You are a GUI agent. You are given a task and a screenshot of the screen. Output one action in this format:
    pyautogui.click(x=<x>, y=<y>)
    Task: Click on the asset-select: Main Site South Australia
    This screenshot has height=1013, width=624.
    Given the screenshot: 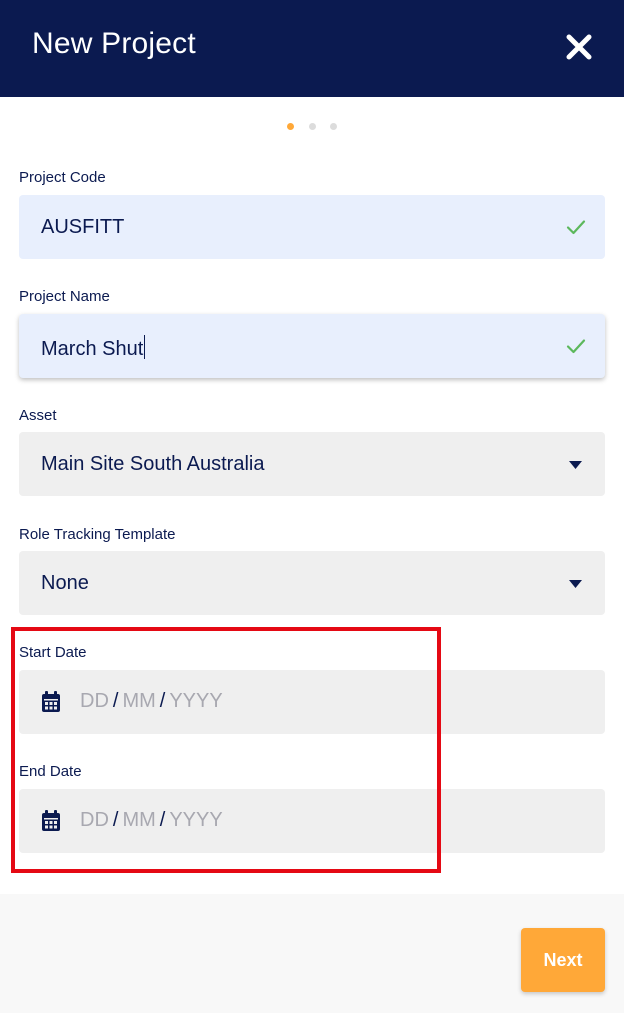 What is the action you would take?
    pyautogui.click(x=312, y=464)
    